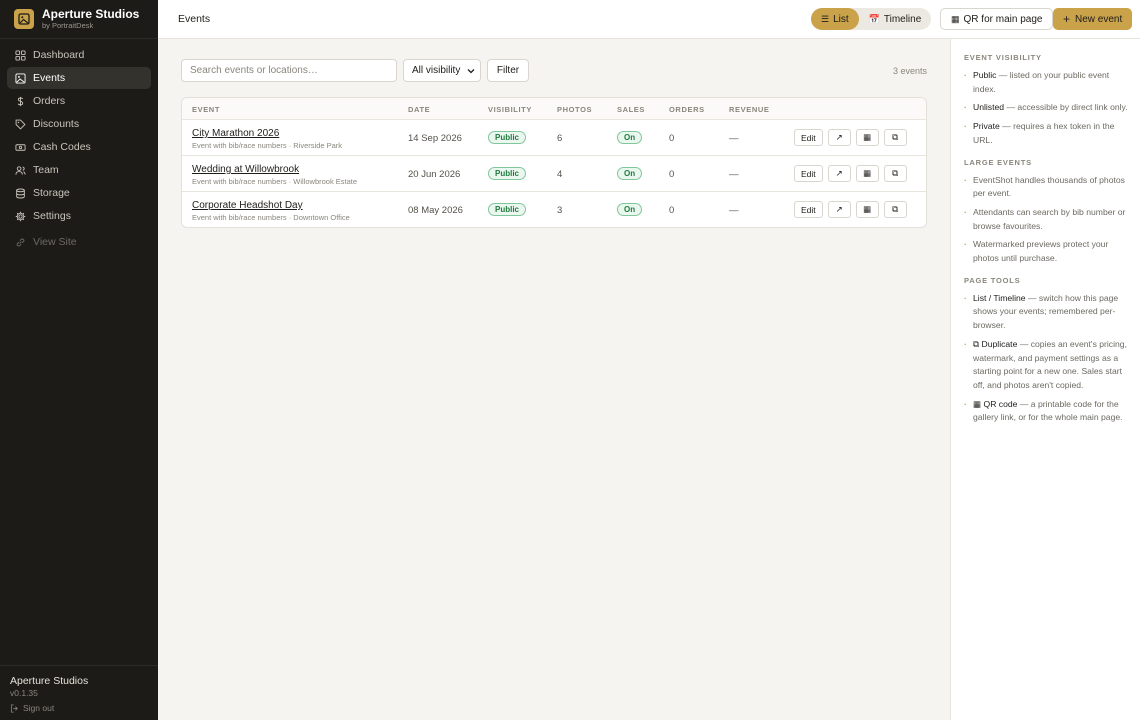 This screenshot has width=1140, height=720. What do you see at coordinates (435, 210) in the screenshot?
I see `event-date: 08 May 2026` at bounding box center [435, 210].